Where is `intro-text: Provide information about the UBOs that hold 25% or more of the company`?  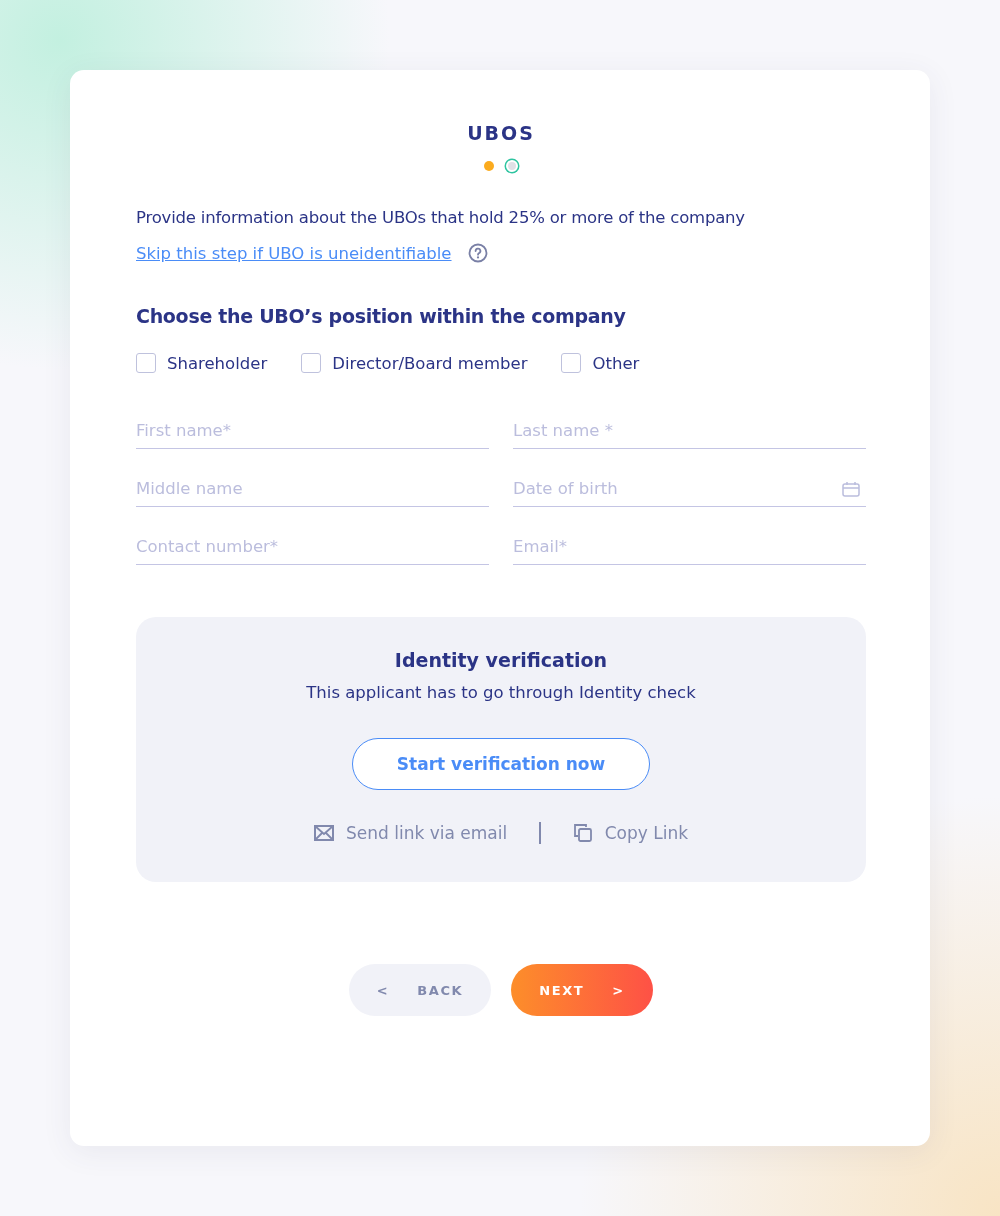 intro-text: Provide information about the UBOs that hold 25% or more of the company is located at coordinates (441, 217).